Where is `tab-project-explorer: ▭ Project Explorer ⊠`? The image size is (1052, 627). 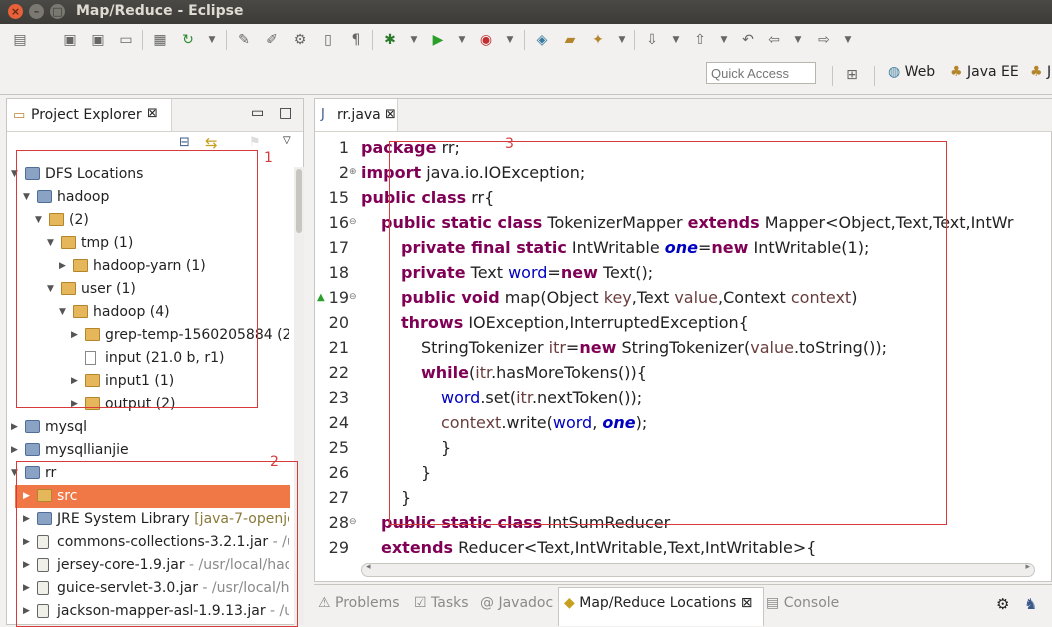 tab-project-explorer: ▭ Project Explorer ⊠ is located at coordinates (89, 115).